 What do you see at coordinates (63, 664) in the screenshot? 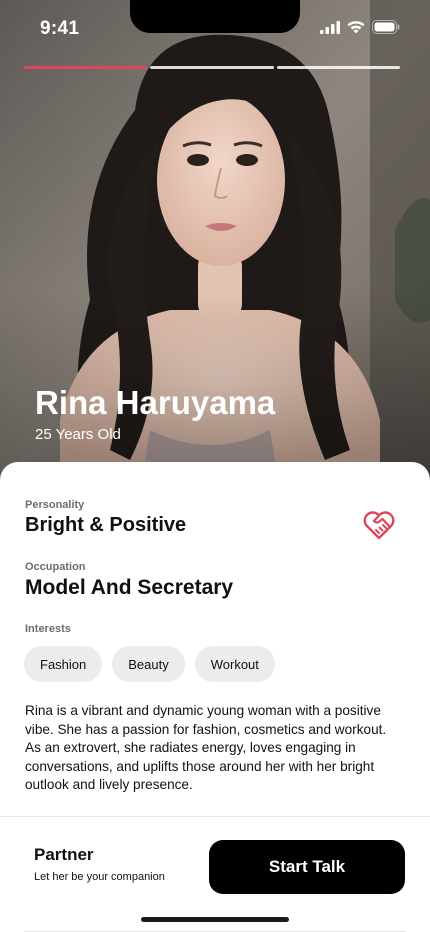
I see `interest-chip-fashion: Fashion` at bounding box center [63, 664].